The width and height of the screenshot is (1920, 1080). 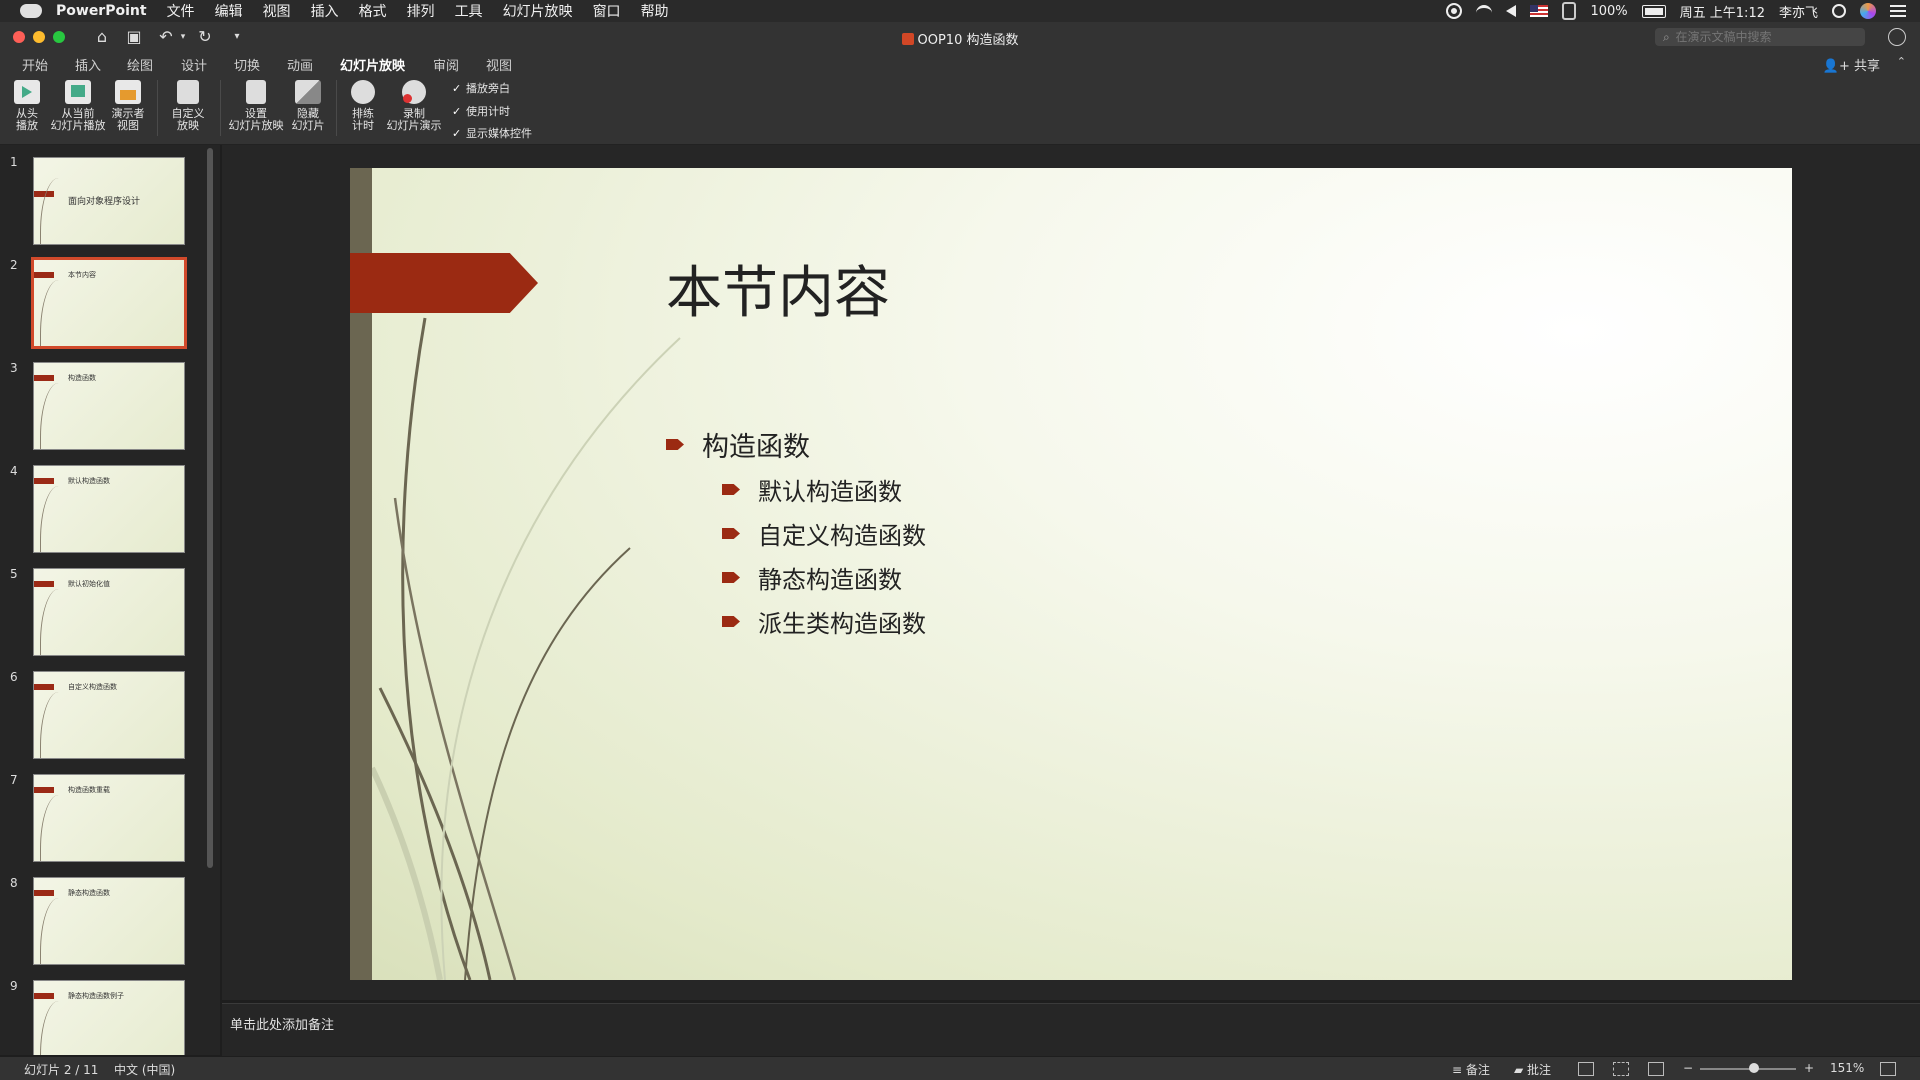 I want to click on share-button: 👤+ 共享, so click(x=1851, y=64).